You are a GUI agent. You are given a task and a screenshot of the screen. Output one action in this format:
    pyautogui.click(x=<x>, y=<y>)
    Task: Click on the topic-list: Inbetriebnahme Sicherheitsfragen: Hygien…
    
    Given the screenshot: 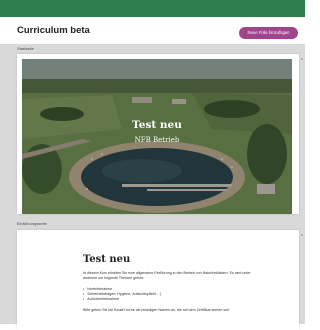 What is the action you would take?
    pyautogui.click(x=122, y=294)
    